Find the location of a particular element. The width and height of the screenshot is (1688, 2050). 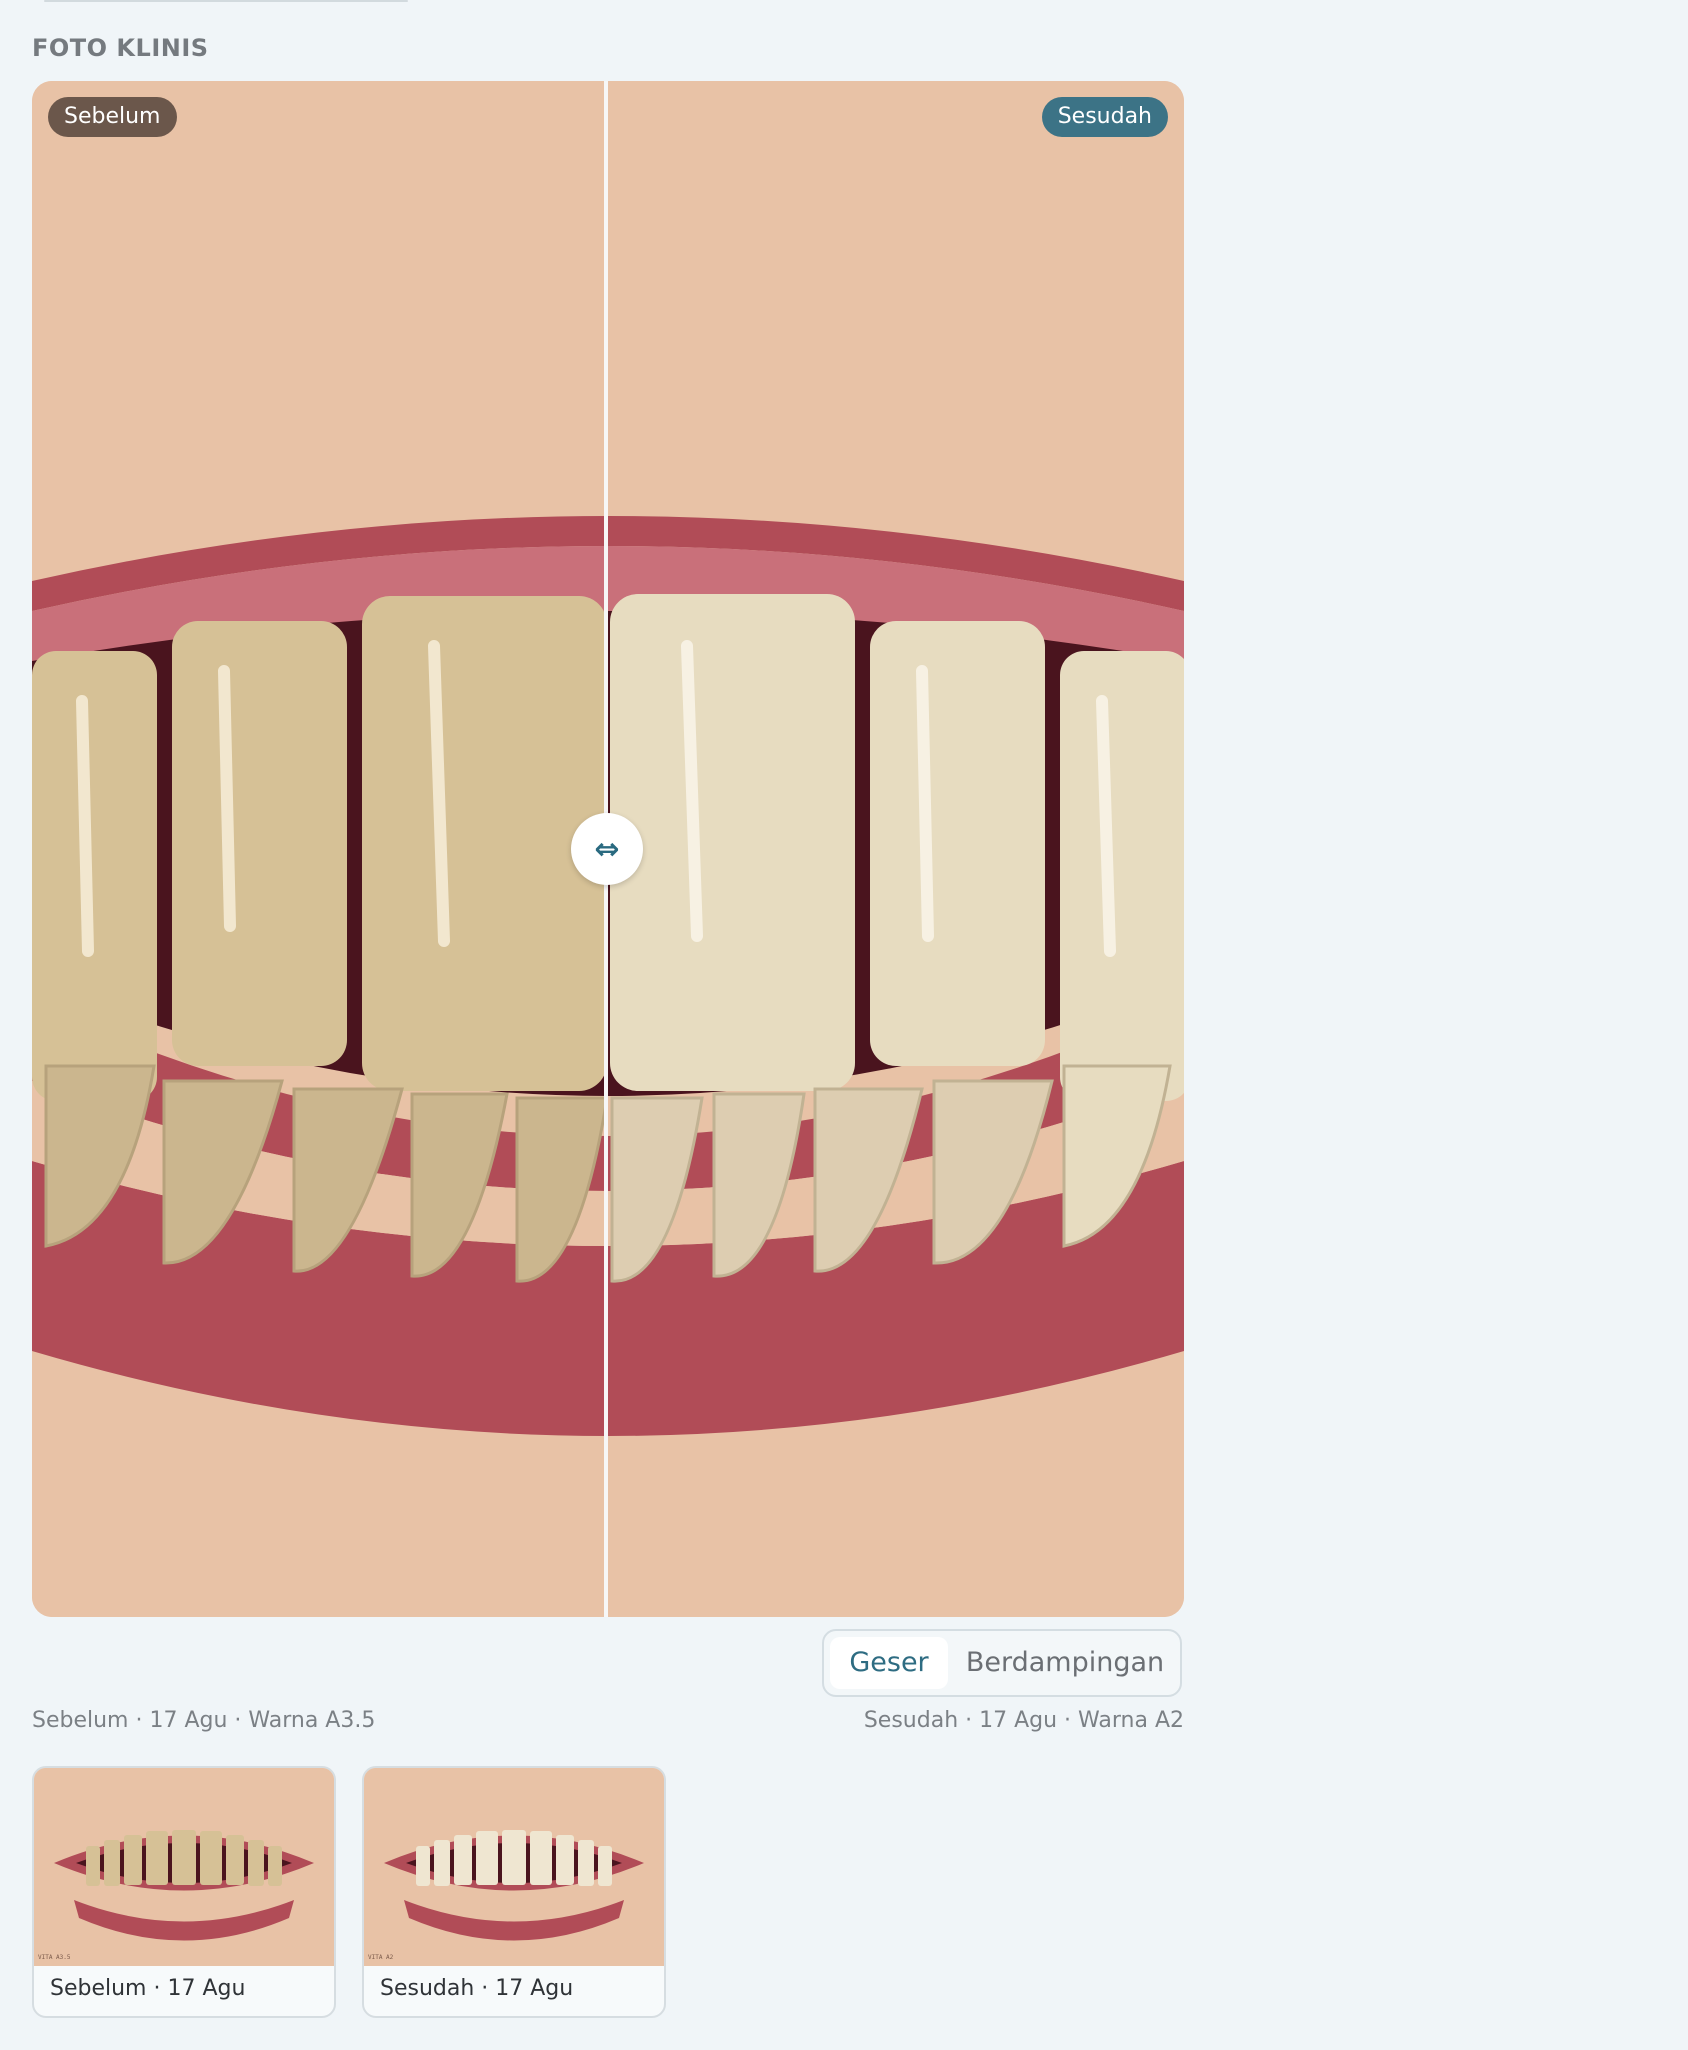

before-teeth is located at coordinates (319, 939).